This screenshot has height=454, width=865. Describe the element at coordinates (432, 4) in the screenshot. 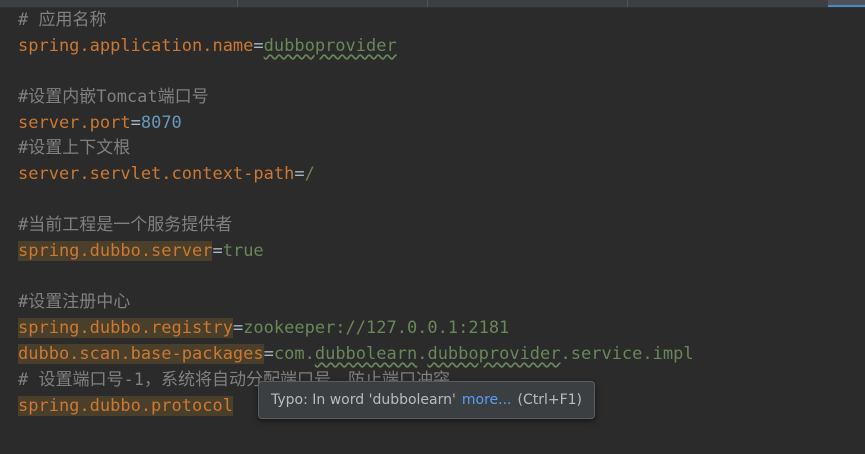

I see `editor-tab-bar` at that location.